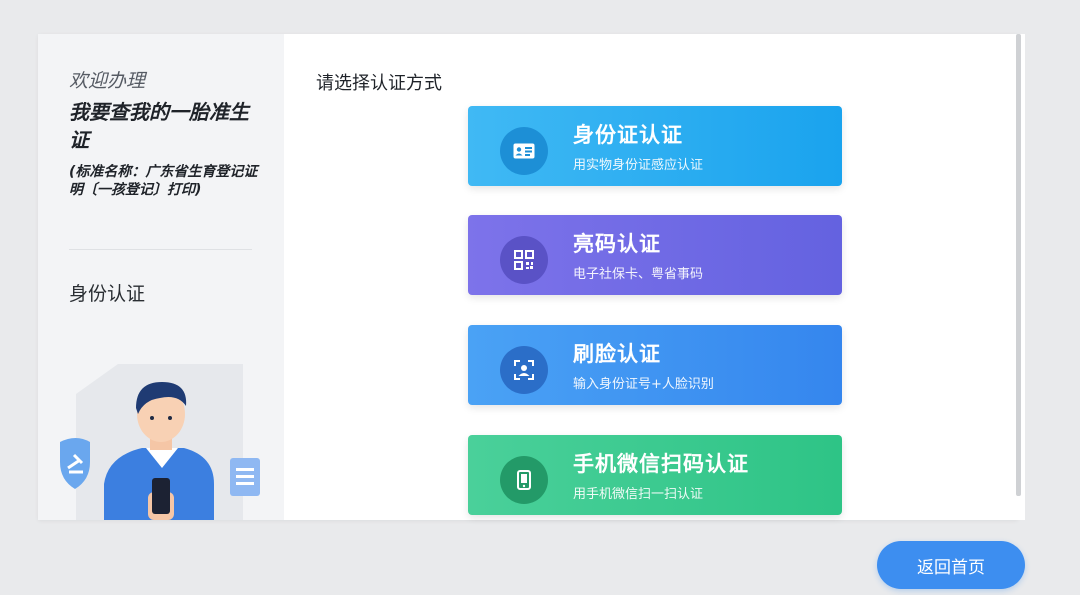 The image size is (1080, 595). I want to click on wechat-scan-auth-label: 手机微信扫码认证, so click(661, 464).